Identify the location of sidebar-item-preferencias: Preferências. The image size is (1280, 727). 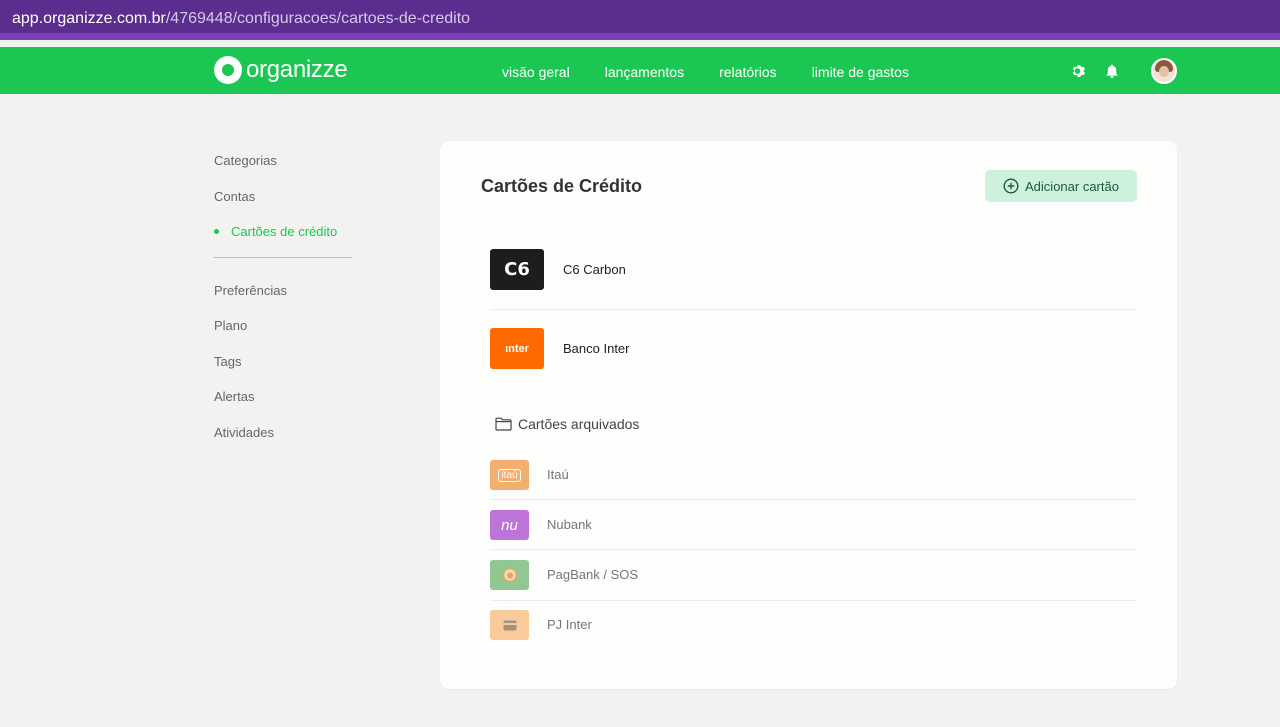
(284, 298).